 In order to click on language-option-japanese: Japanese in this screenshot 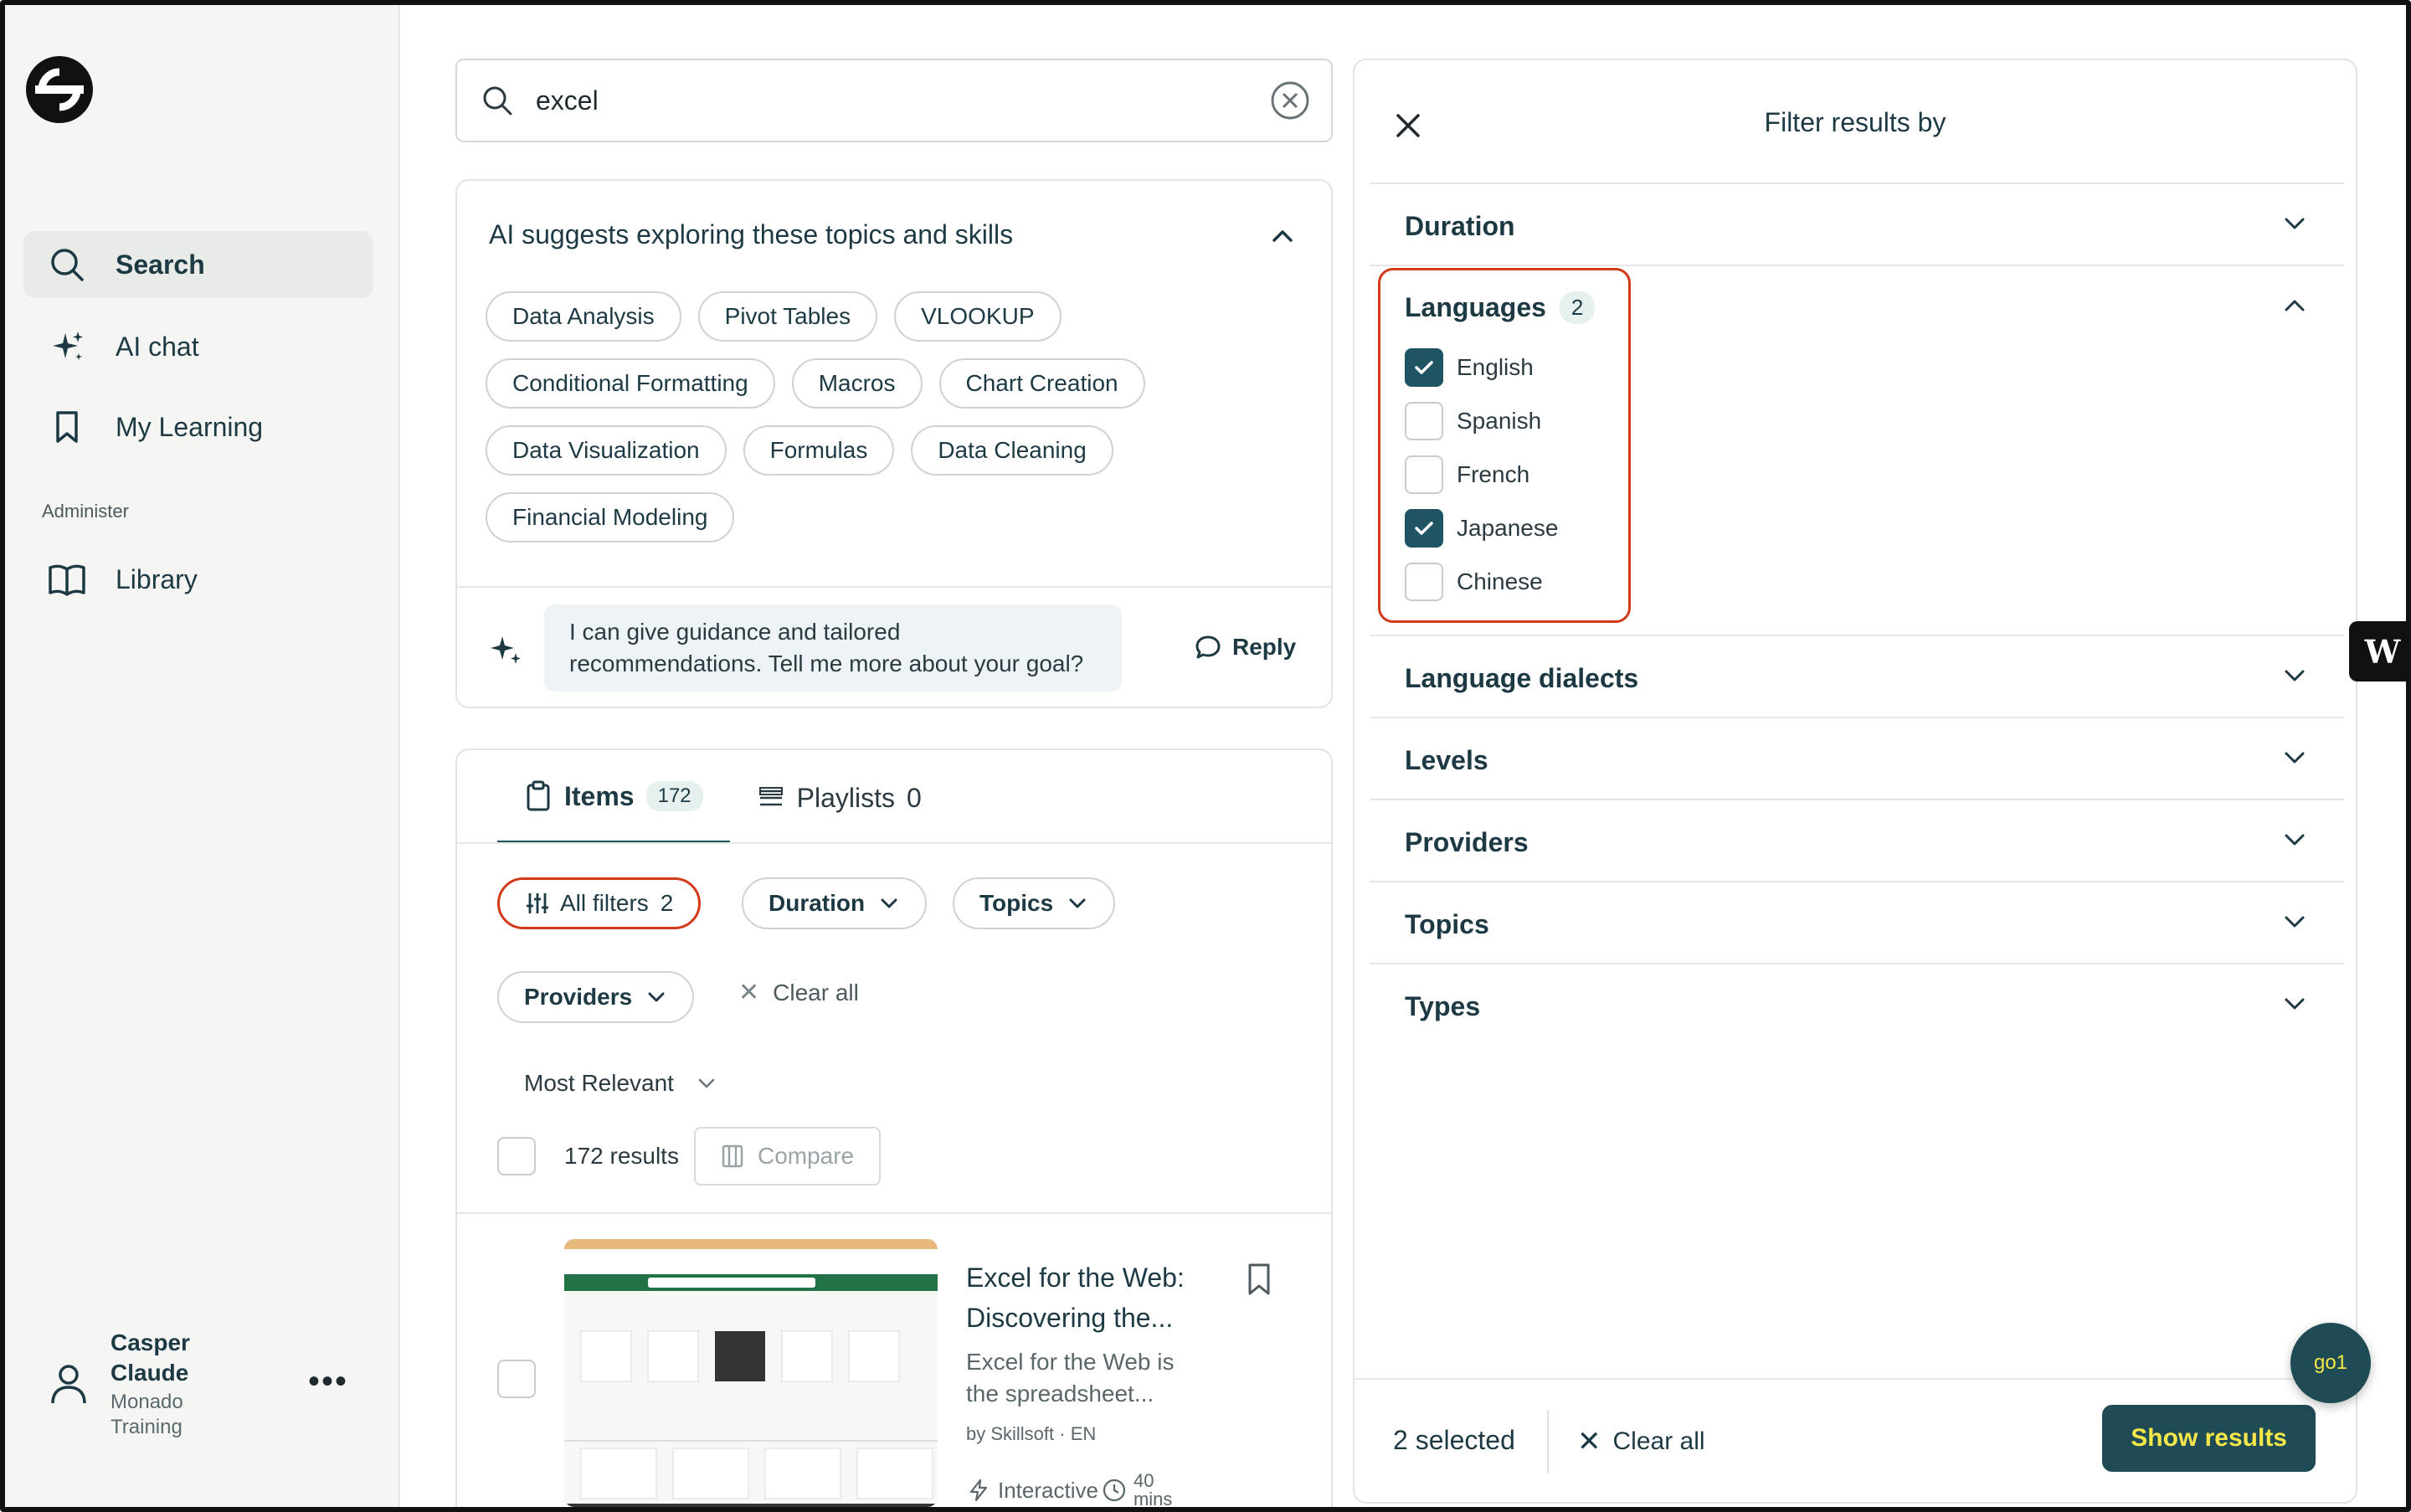, I will do `click(1481, 528)`.